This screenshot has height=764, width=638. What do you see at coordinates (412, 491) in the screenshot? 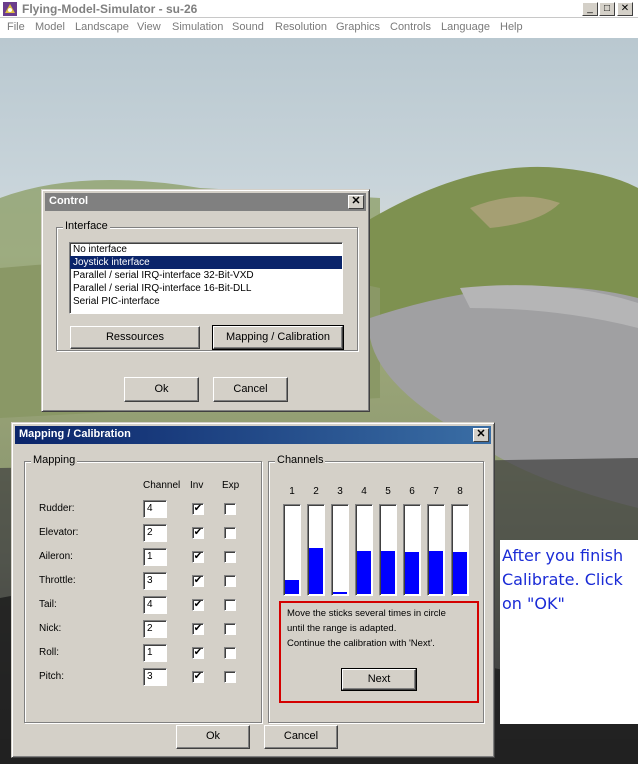
I see `channel-number-6: 6` at bounding box center [412, 491].